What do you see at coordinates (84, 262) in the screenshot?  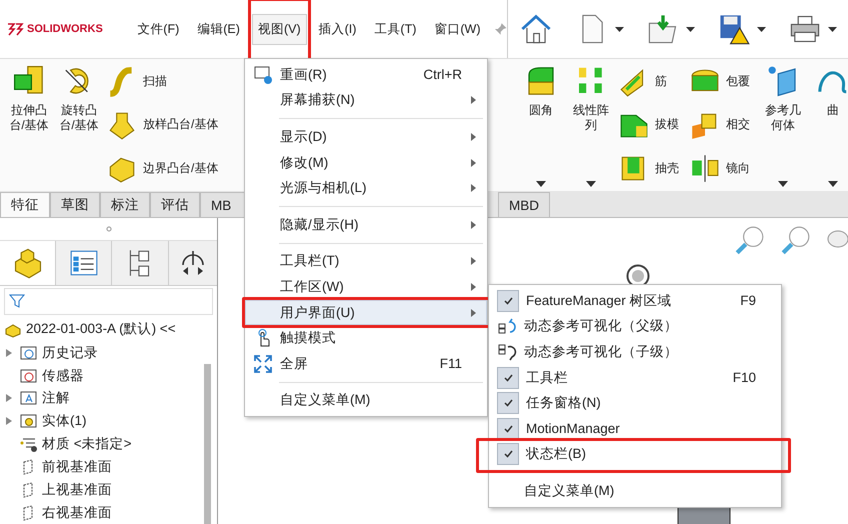 I see `property-tab` at bounding box center [84, 262].